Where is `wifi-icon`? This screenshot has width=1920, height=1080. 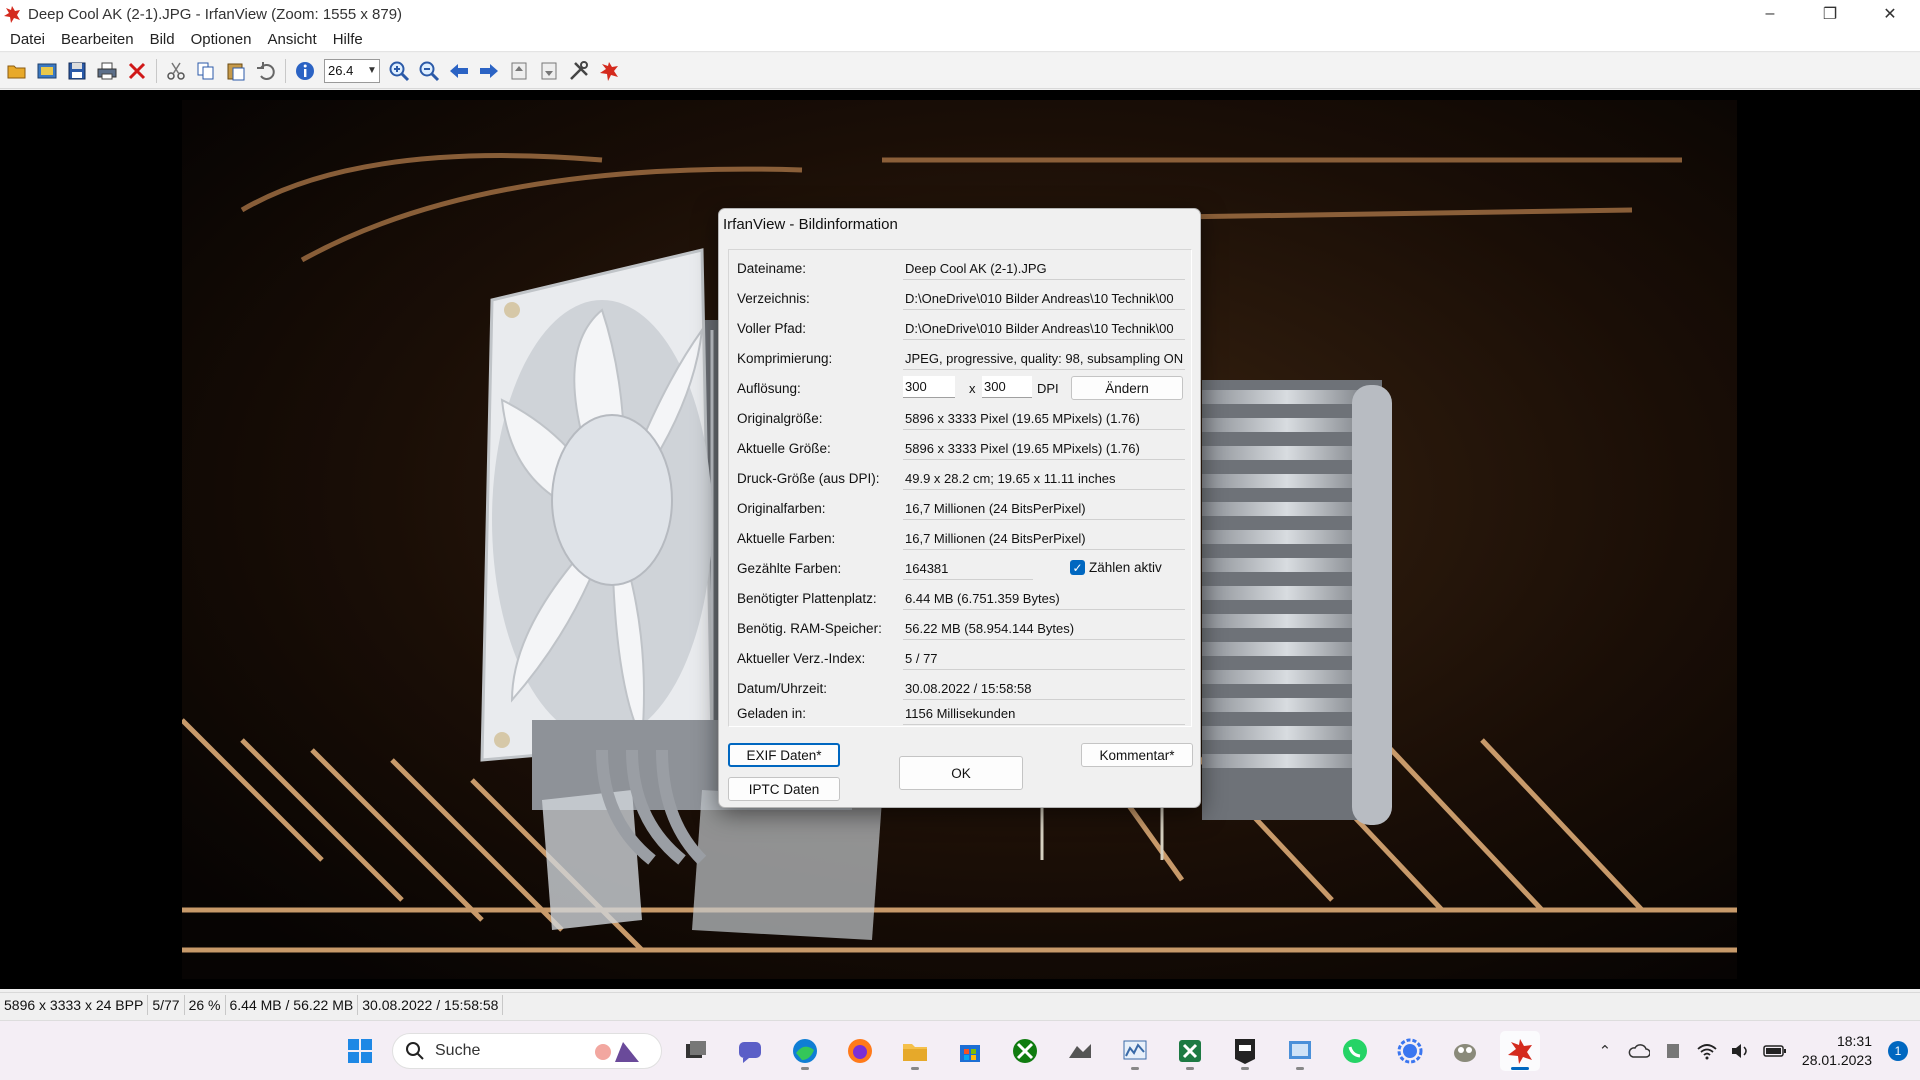 wifi-icon is located at coordinates (1707, 1051).